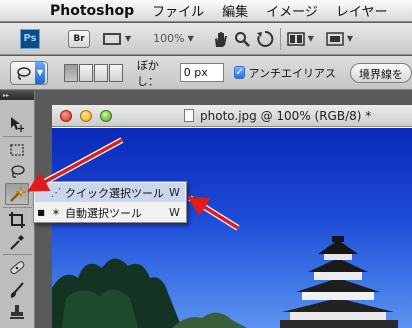  I want to click on screen-mode-icon, so click(335, 38).